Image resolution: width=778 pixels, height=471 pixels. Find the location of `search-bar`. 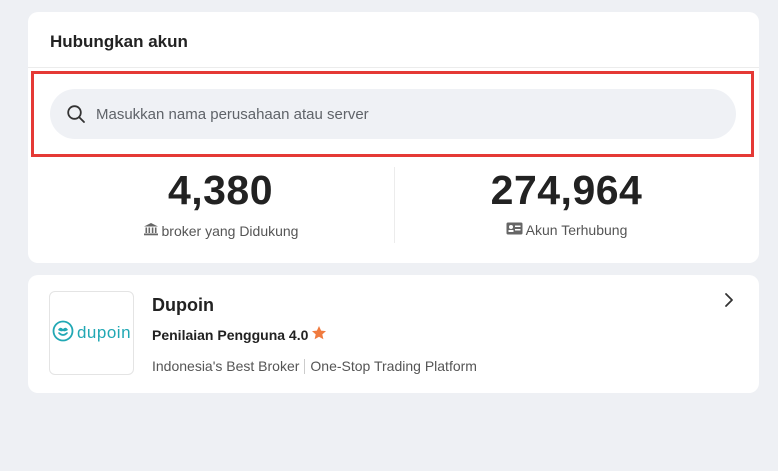

search-bar is located at coordinates (393, 114).